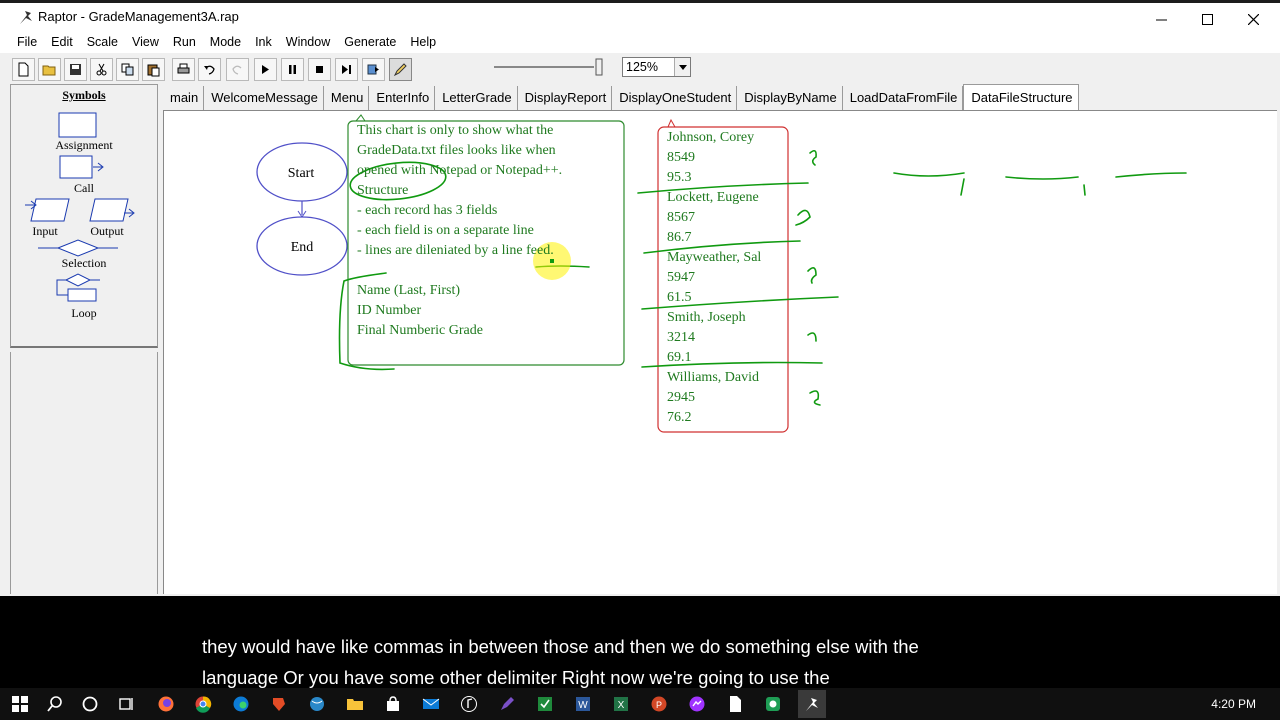 This screenshot has height=720, width=1280. I want to click on menu-window: Window, so click(308, 43).